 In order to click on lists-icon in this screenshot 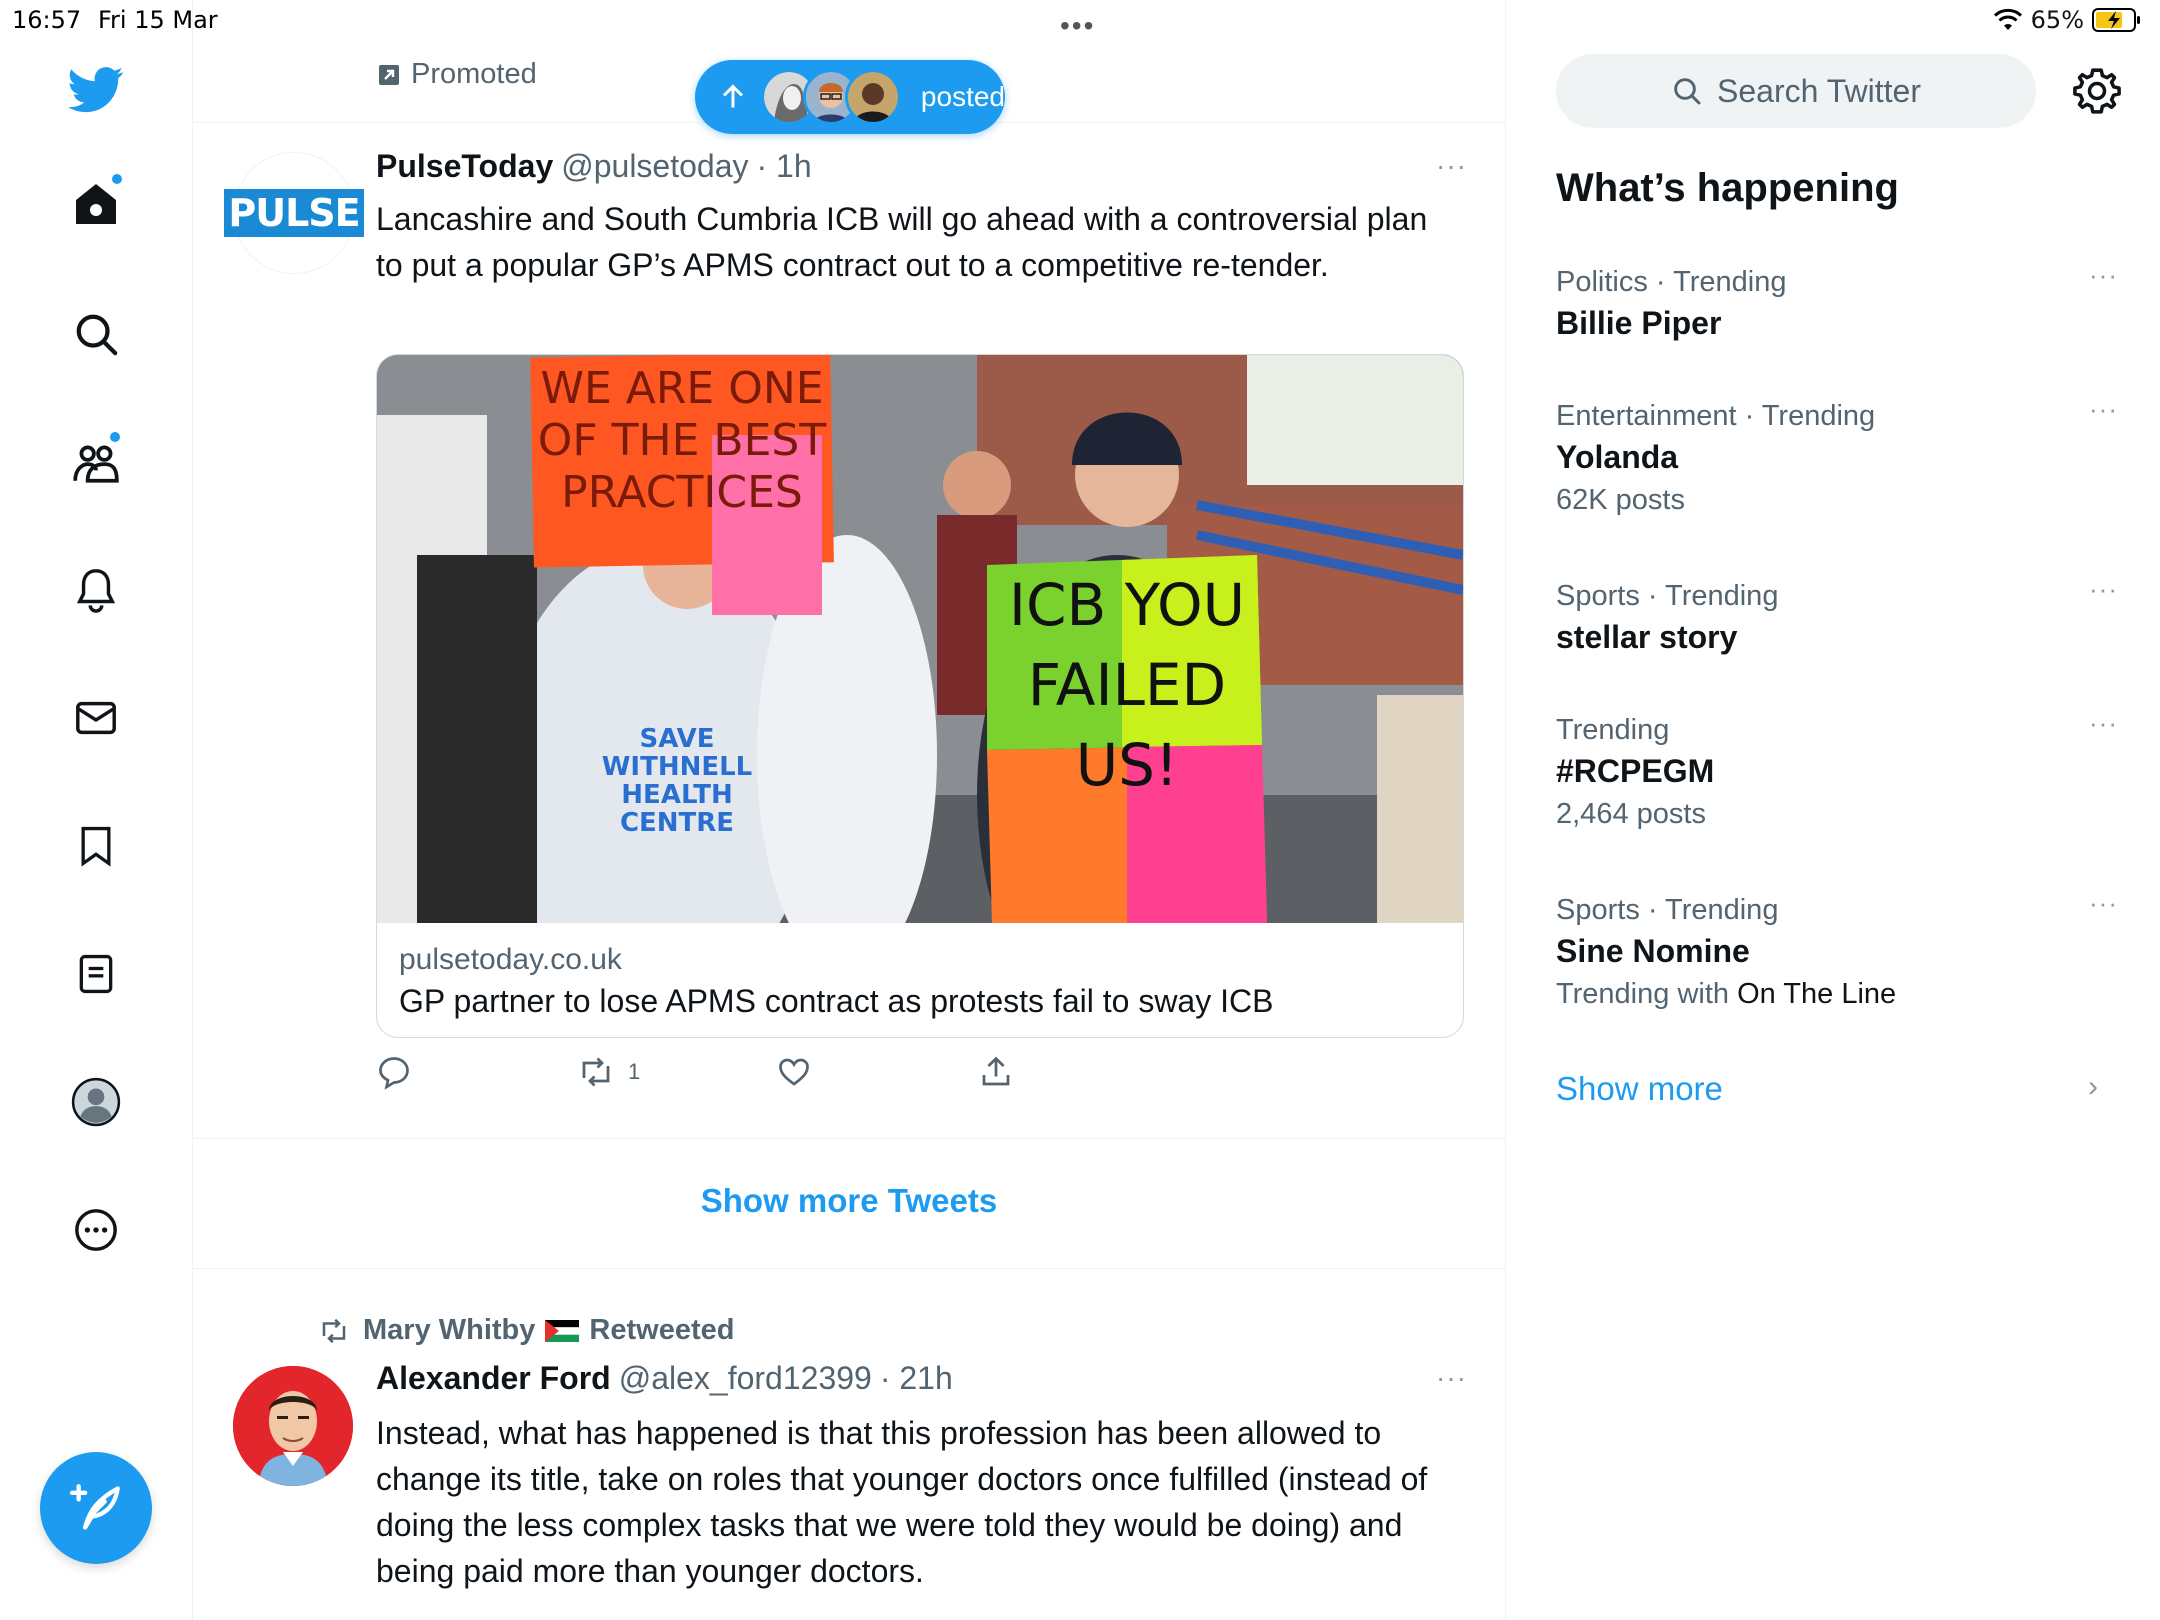, I will do `click(96, 974)`.